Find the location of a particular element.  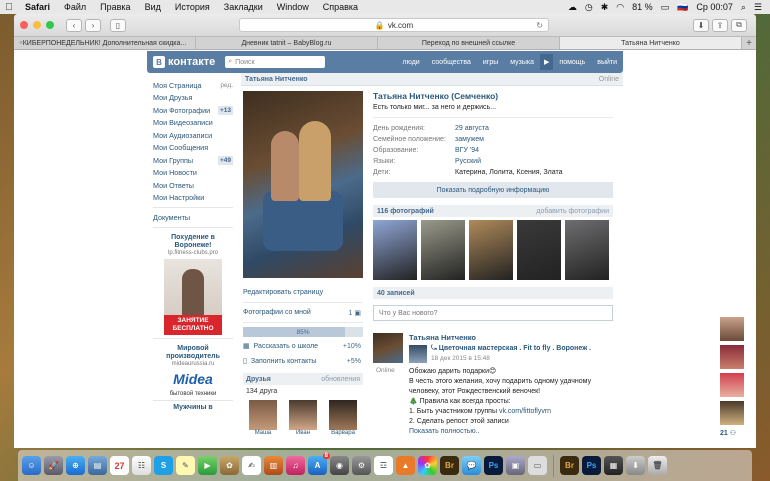

play-icon: ▶ is located at coordinates (547, 62).